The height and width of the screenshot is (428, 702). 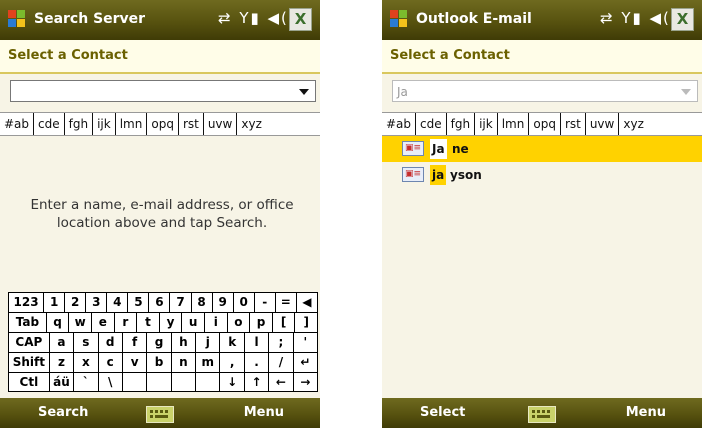 I want to click on keyboard-key: áü, so click(x=62, y=382).